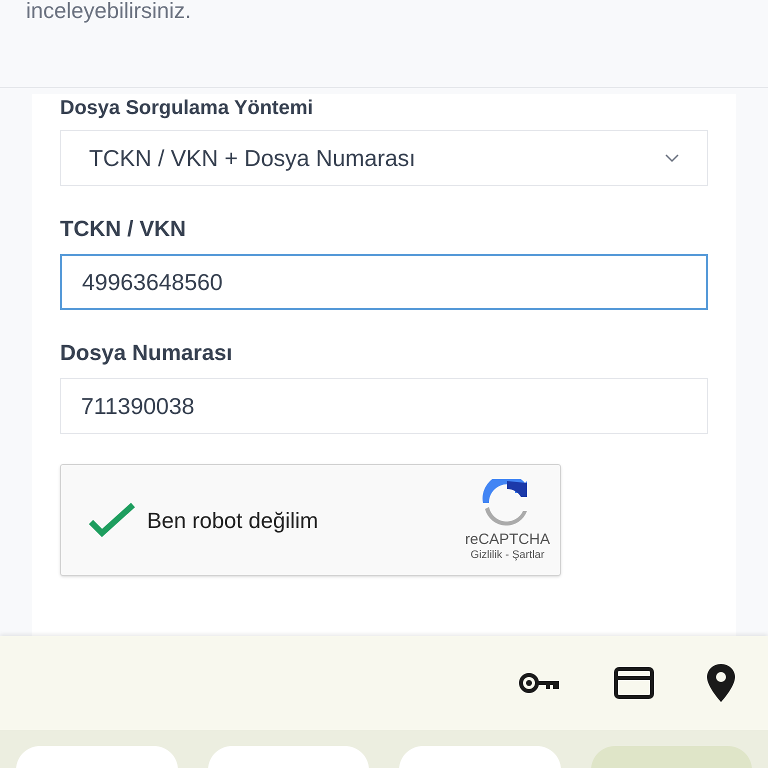 Image resolution: width=768 pixels, height=768 pixels. What do you see at coordinates (147, 353) in the screenshot?
I see `field-label: Dosya Numarası` at bounding box center [147, 353].